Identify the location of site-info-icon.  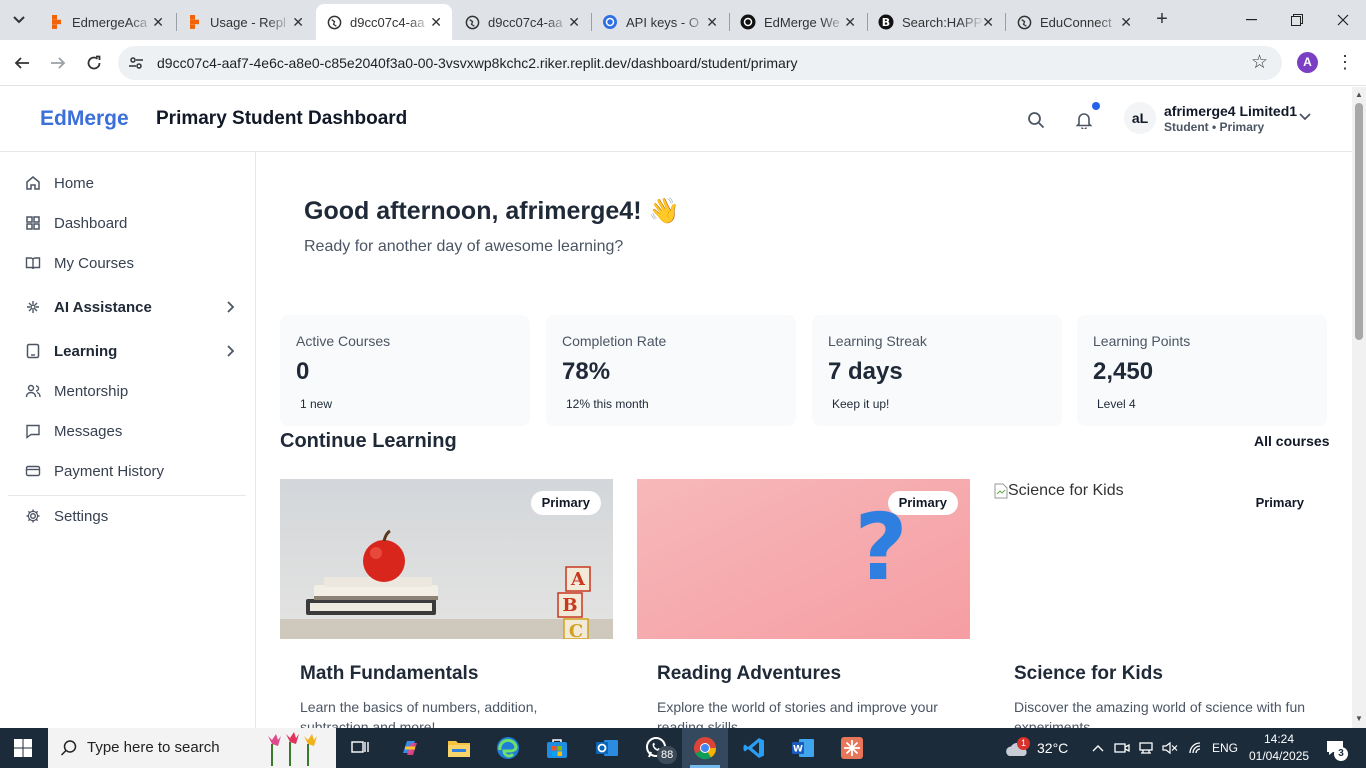
(136, 63).